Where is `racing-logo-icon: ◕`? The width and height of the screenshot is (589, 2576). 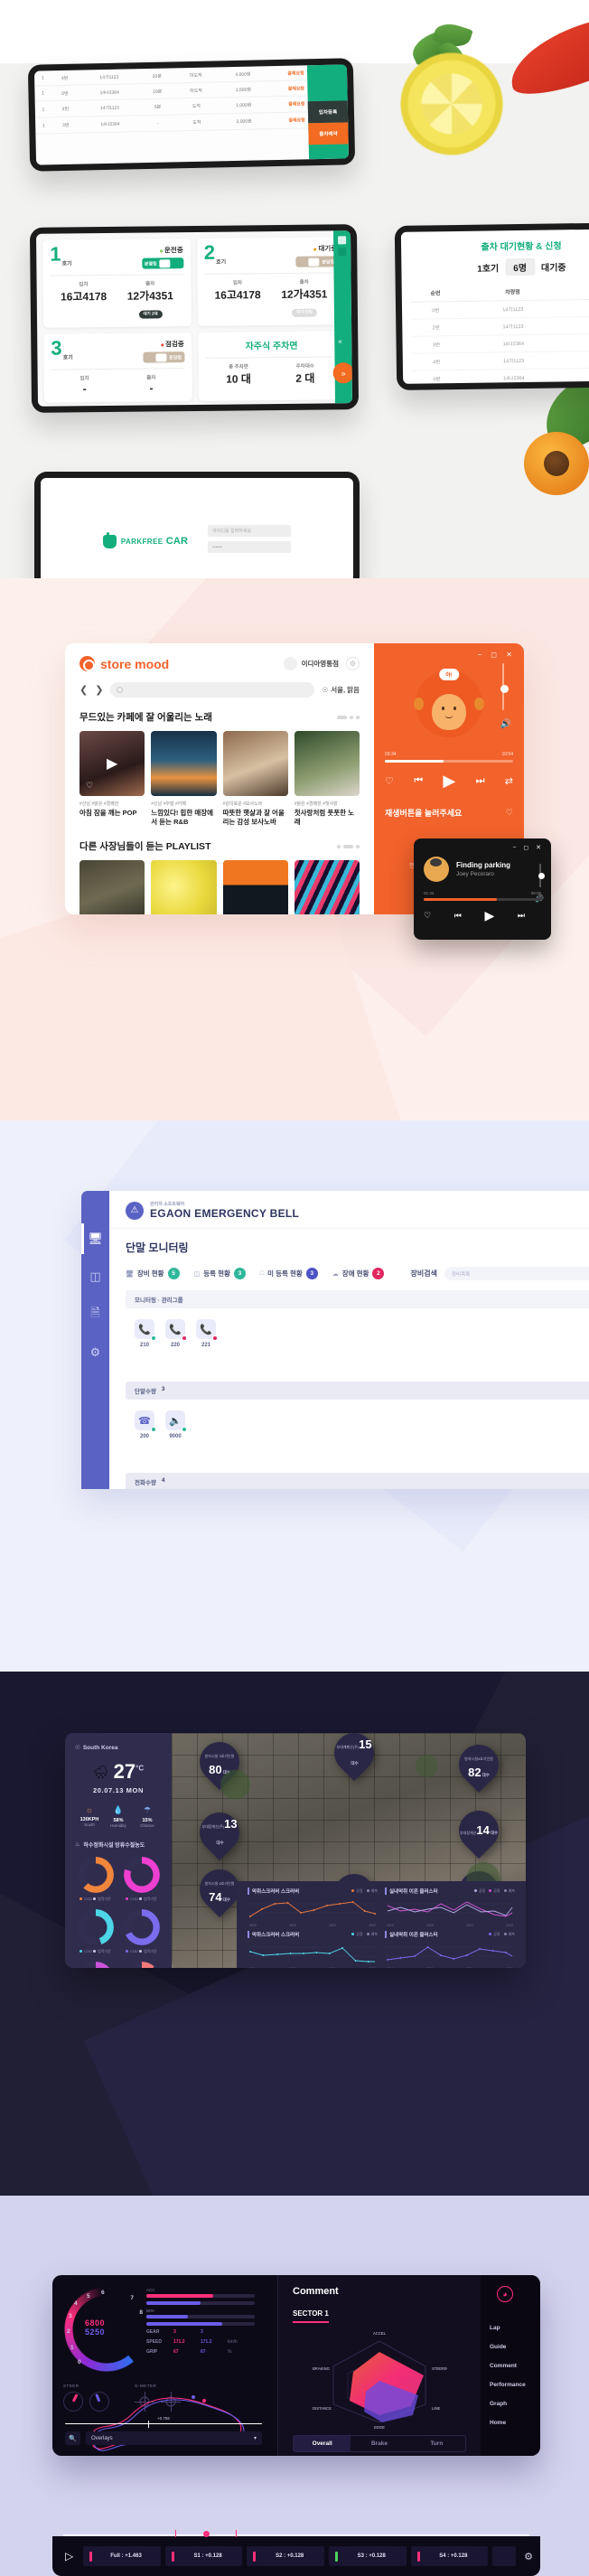 racing-logo-icon: ◕ is located at coordinates (505, 2294).